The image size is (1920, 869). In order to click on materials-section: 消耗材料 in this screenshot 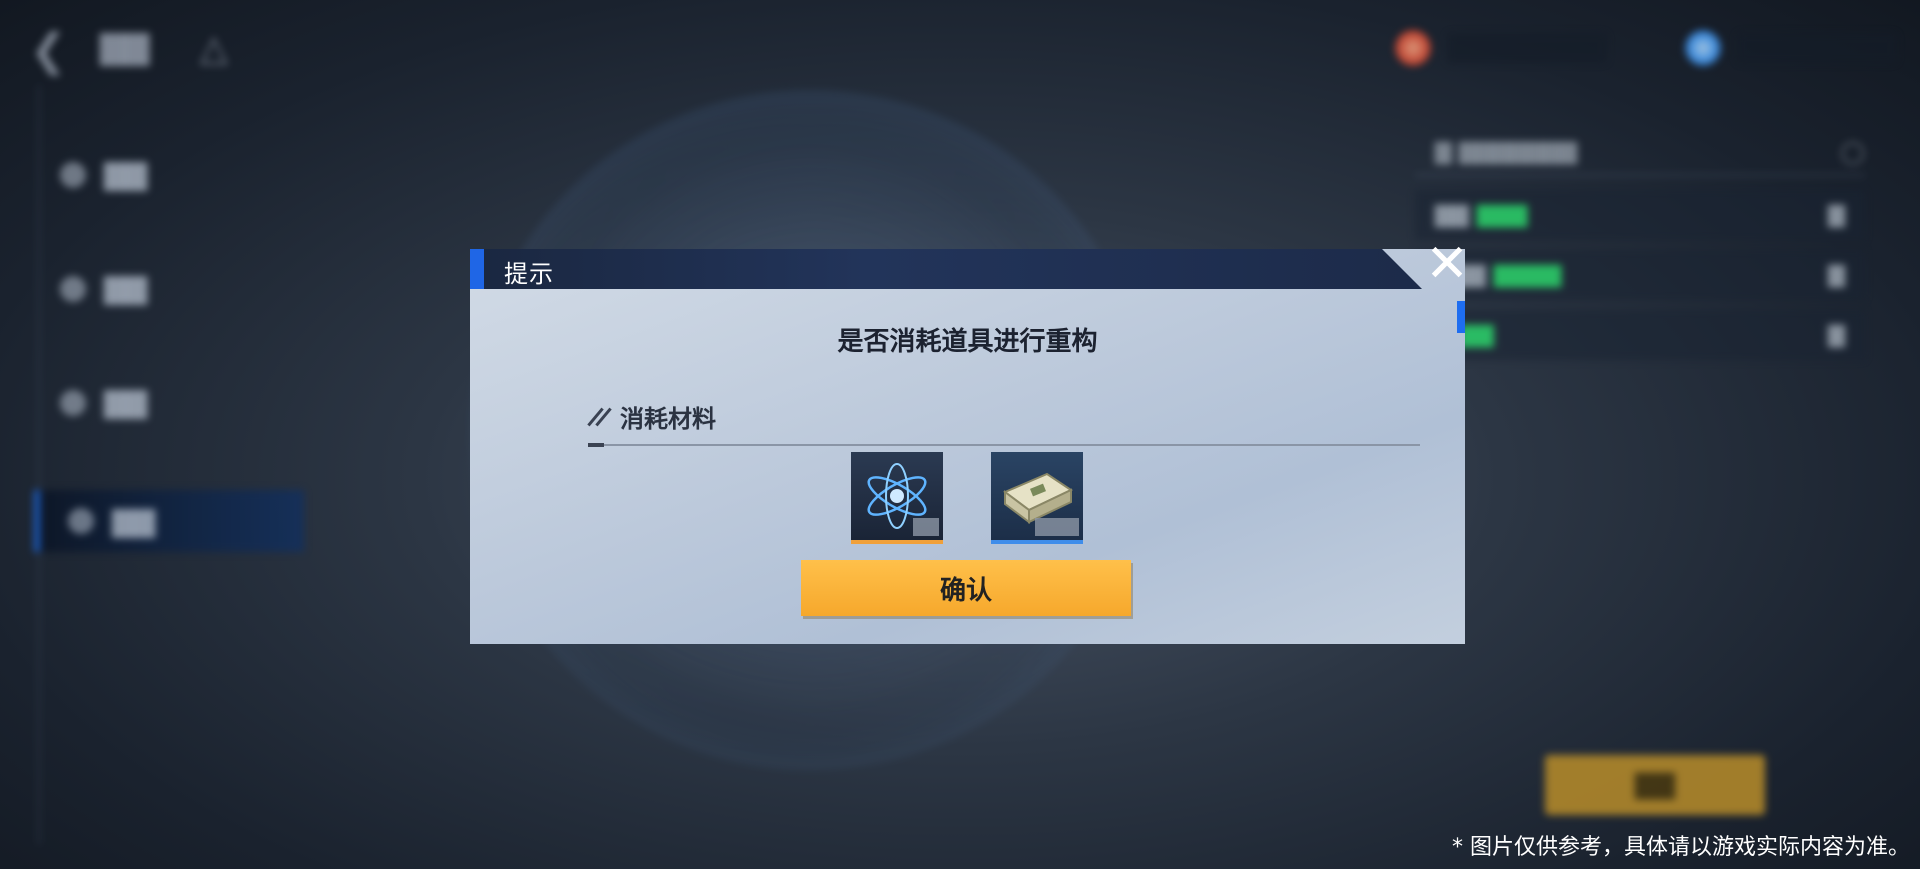, I will do `click(1004, 423)`.